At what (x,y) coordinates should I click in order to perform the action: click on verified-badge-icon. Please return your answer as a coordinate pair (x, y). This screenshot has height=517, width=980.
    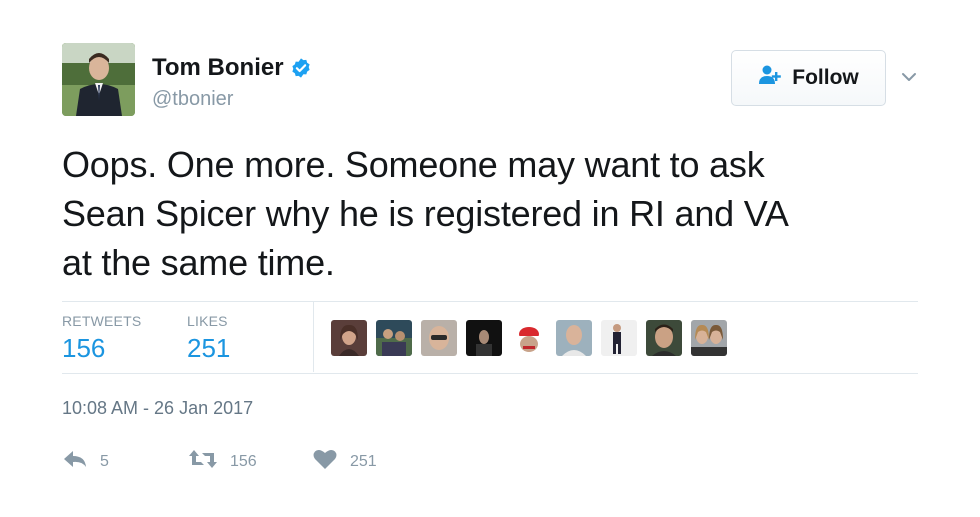
    Looking at the image, I should click on (301, 68).